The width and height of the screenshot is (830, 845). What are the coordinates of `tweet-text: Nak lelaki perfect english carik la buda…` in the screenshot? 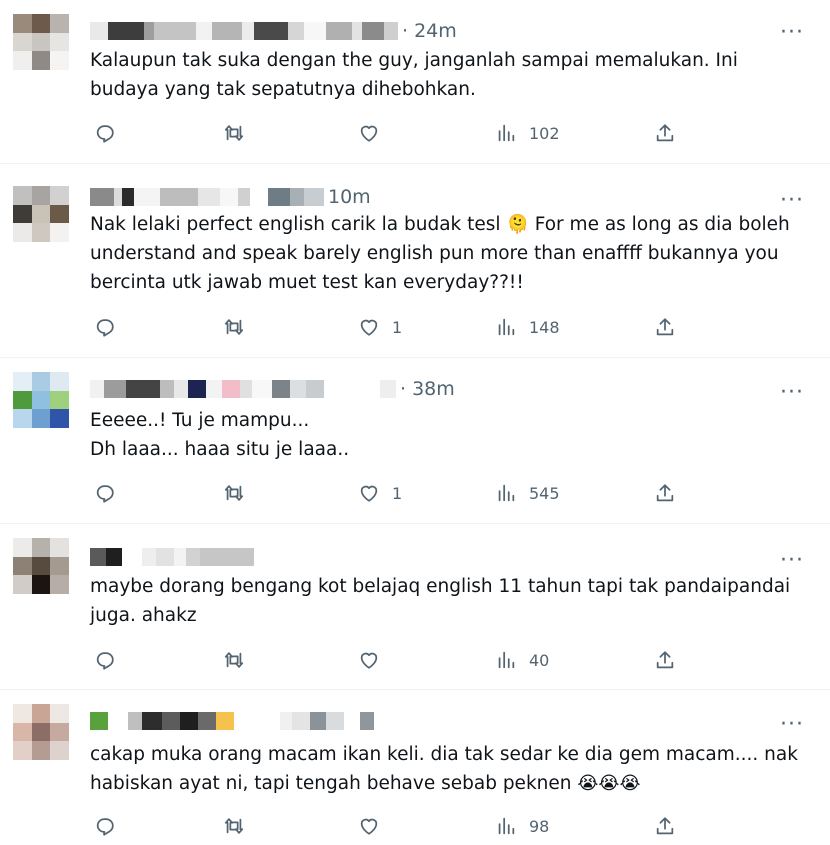 It's located at (440, 253).